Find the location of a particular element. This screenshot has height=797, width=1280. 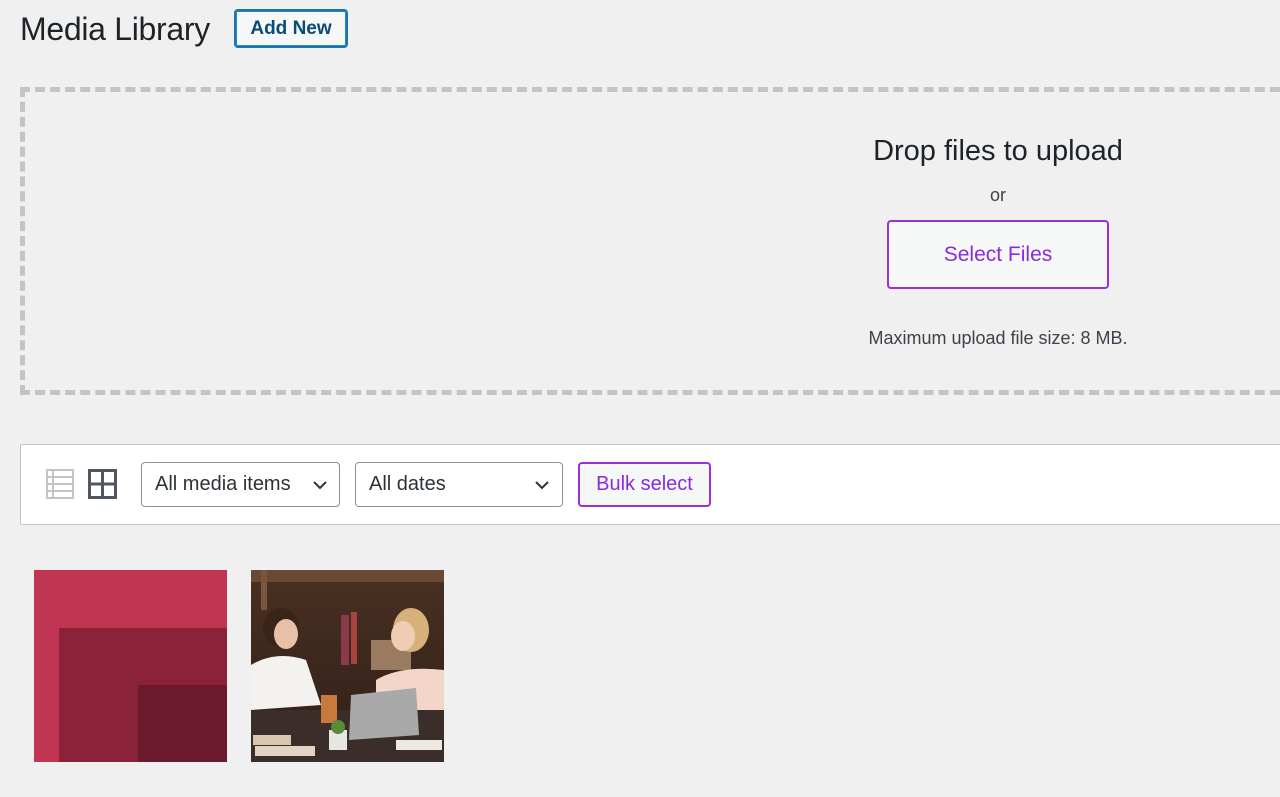

add-new-button: Add New is located at coordinates (291, 28).